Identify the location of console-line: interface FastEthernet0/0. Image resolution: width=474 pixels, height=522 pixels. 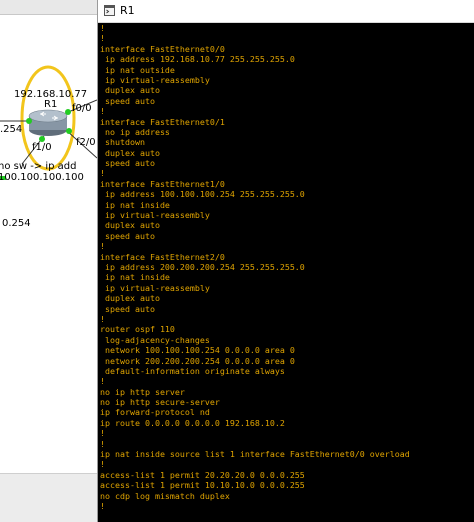
(162, 48).